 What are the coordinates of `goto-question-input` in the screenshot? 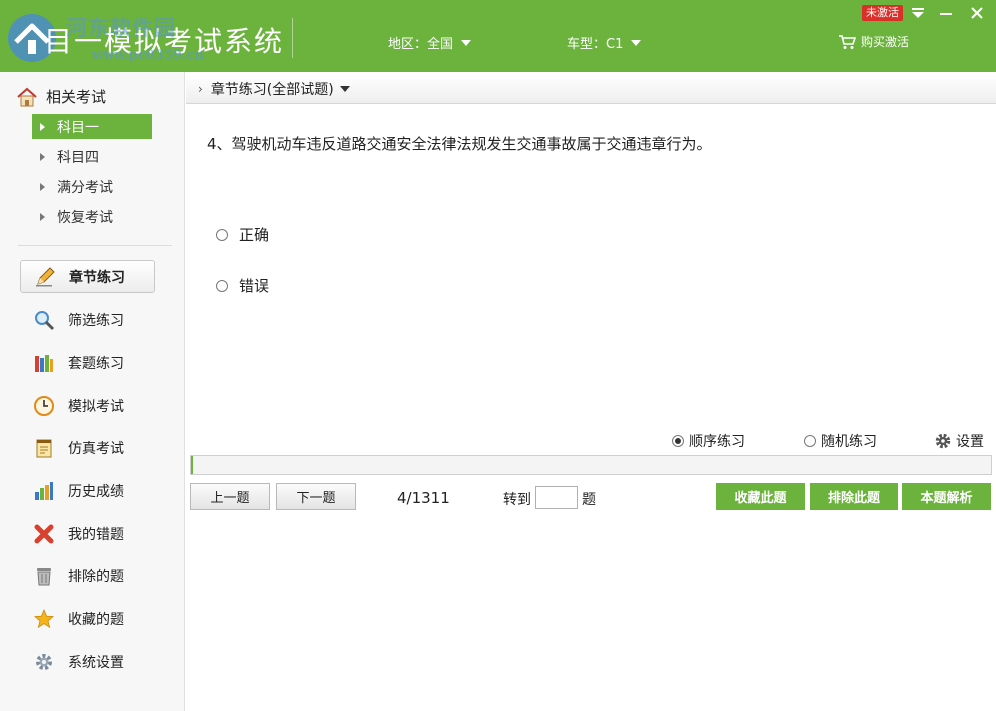 It's located at (556, 497).